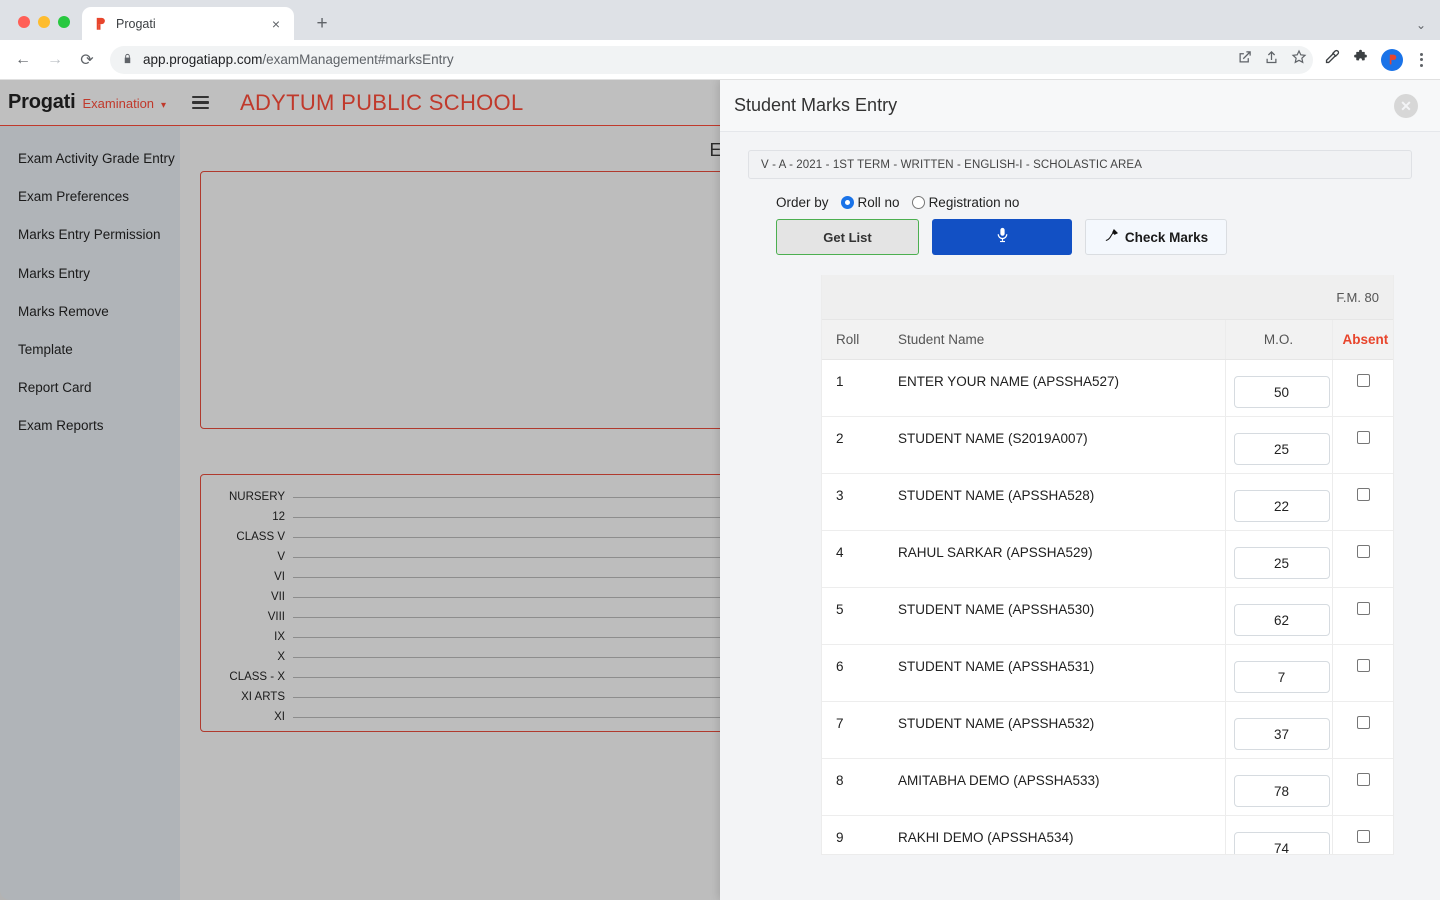 This screenshot has height=900, width=1440. Describe the element at coordinates (45, 349) in the screenshot. I see `sidebar-item-label: Template` at that location.